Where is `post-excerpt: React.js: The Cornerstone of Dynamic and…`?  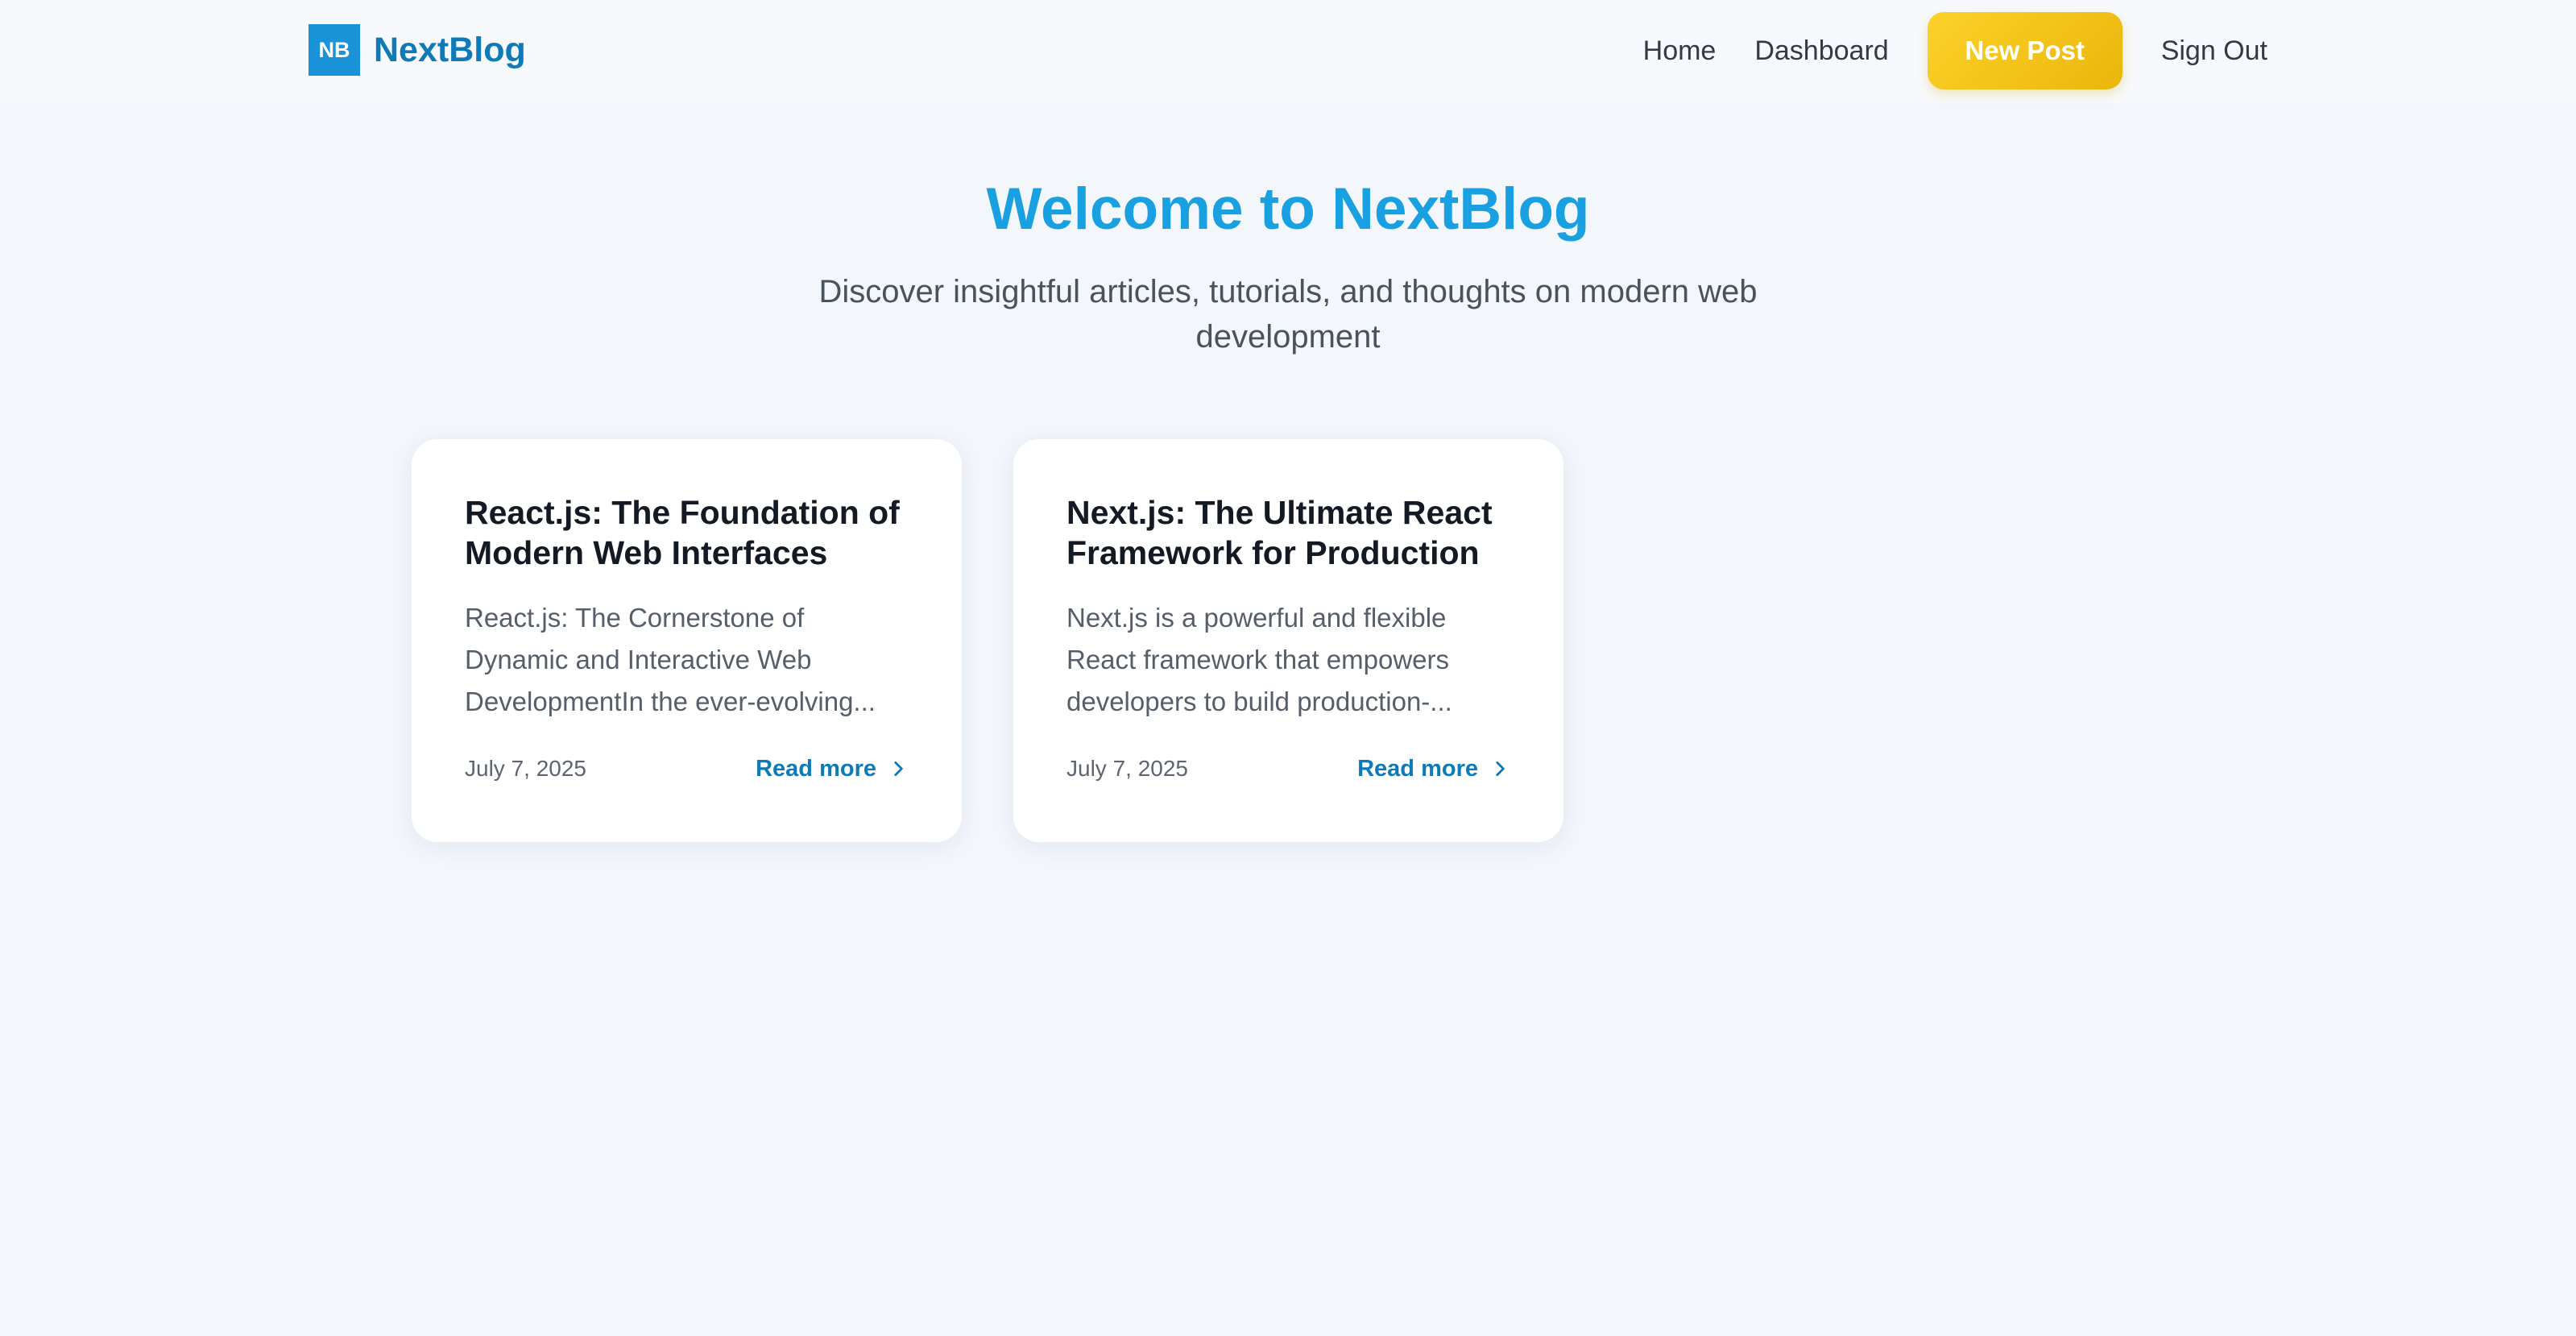
post-excerpt: React.js: The Cornerstone of Dynamic and… is located at coordinates (670, 659).